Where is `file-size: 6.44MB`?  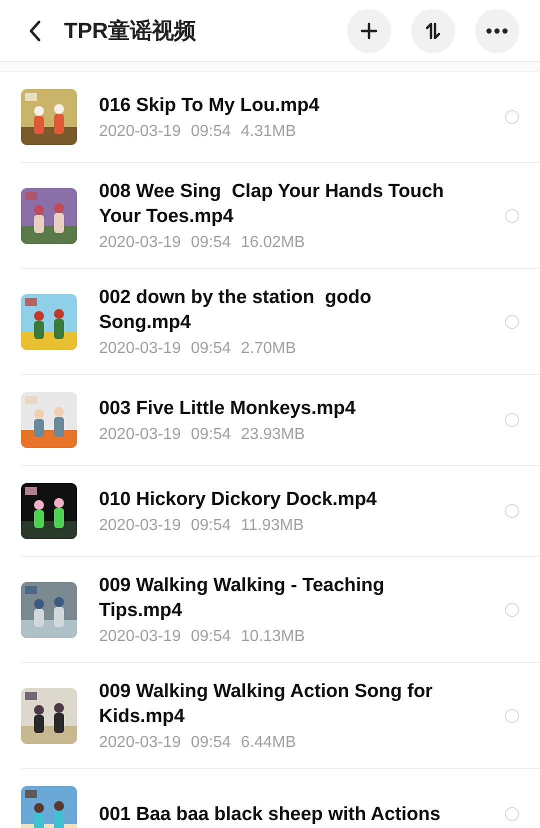 file-size: 6.44MB is located at coordinates (268, 743).